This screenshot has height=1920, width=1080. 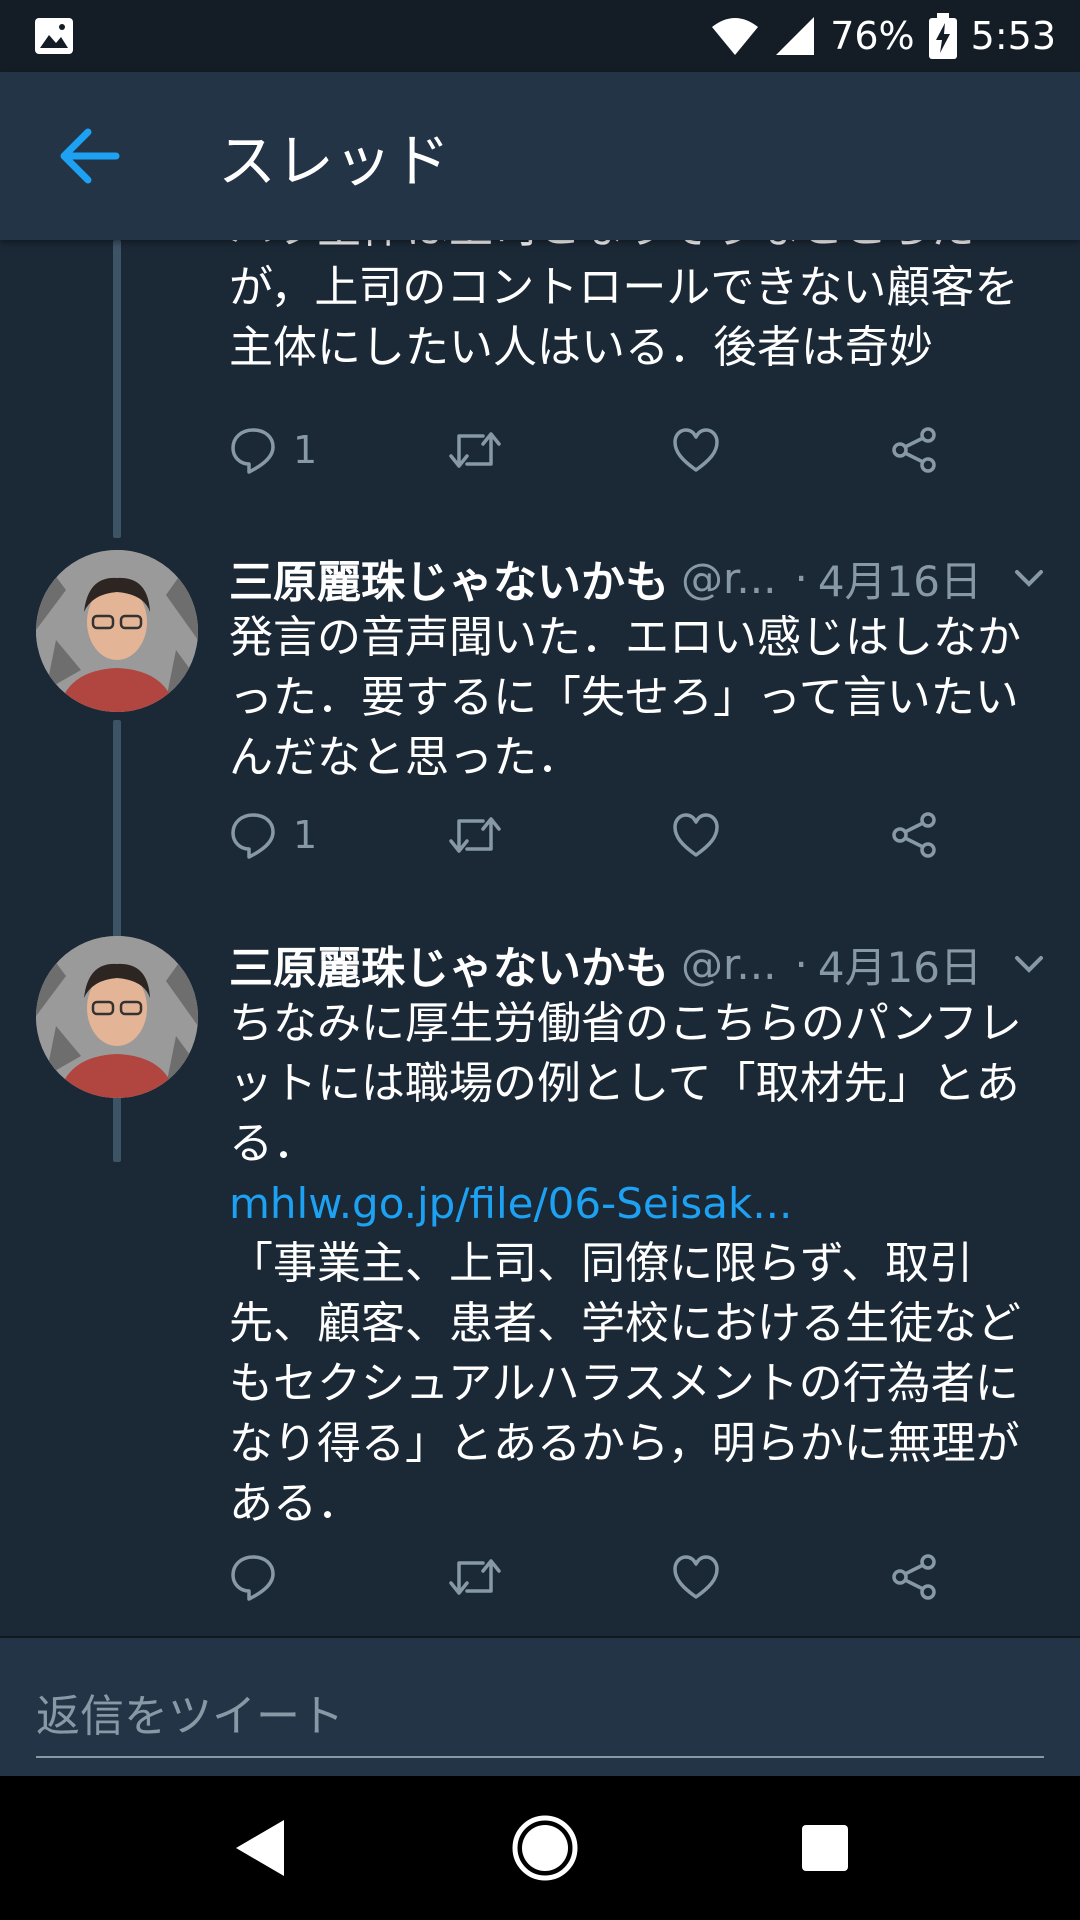 I want to click on reply-bar: 返信をツイート, so click(x=540, y=1706).